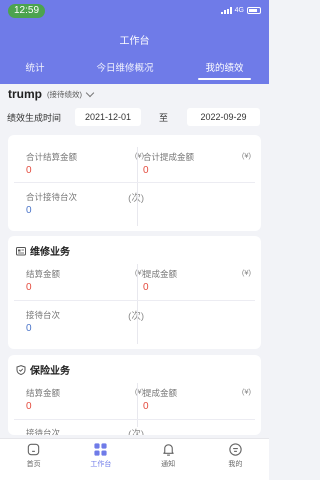 The image size is (320, 480). I want to click on profile-icon, so click(235, 449).